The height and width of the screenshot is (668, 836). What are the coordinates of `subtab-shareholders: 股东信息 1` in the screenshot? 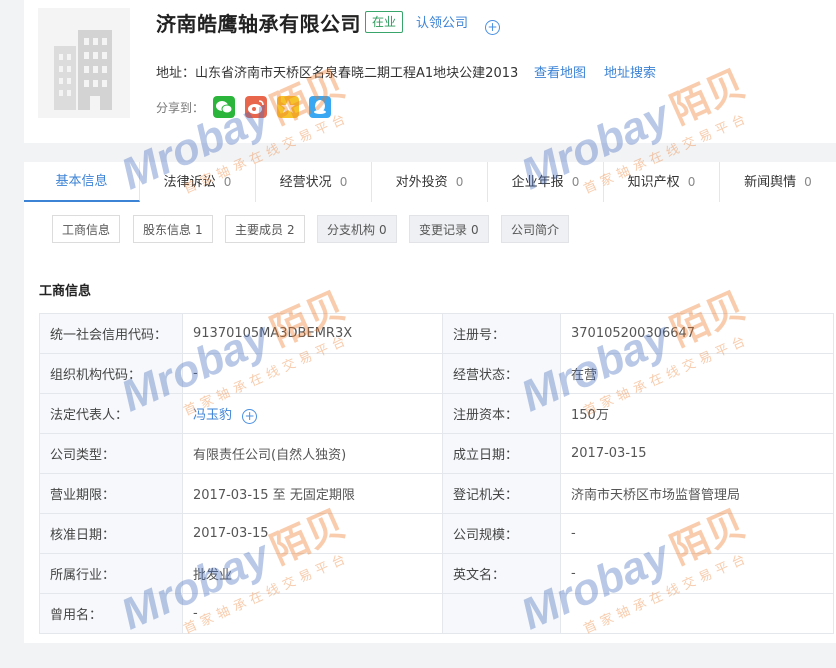 It's located at (173, 229).